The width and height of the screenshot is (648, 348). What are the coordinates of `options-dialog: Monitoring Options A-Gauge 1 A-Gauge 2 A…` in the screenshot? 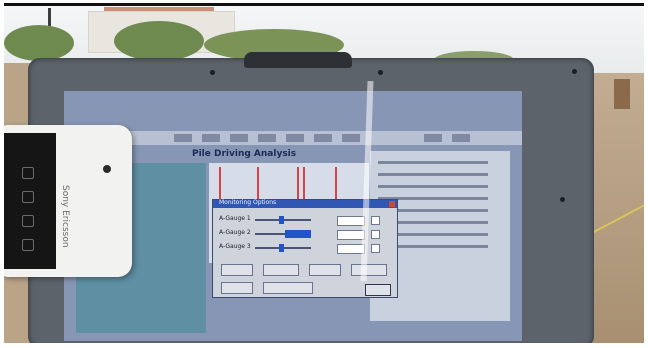 It's located at (305, 248).